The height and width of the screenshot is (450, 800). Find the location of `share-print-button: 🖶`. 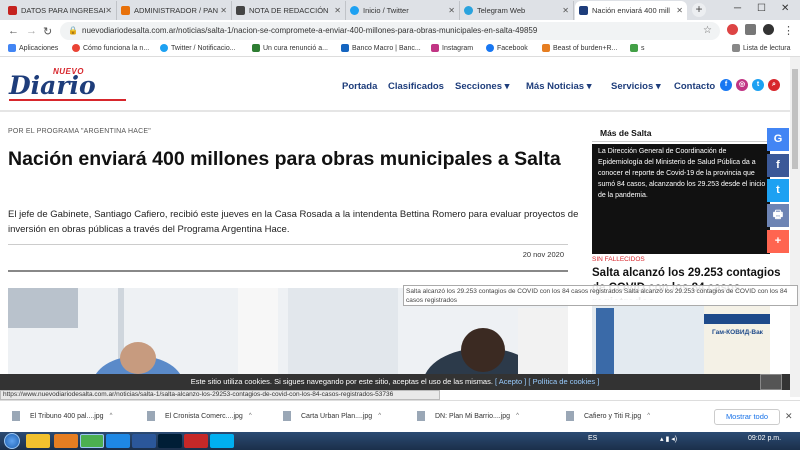

share-print-button: 🖶 is located at coordinates (778, 215).